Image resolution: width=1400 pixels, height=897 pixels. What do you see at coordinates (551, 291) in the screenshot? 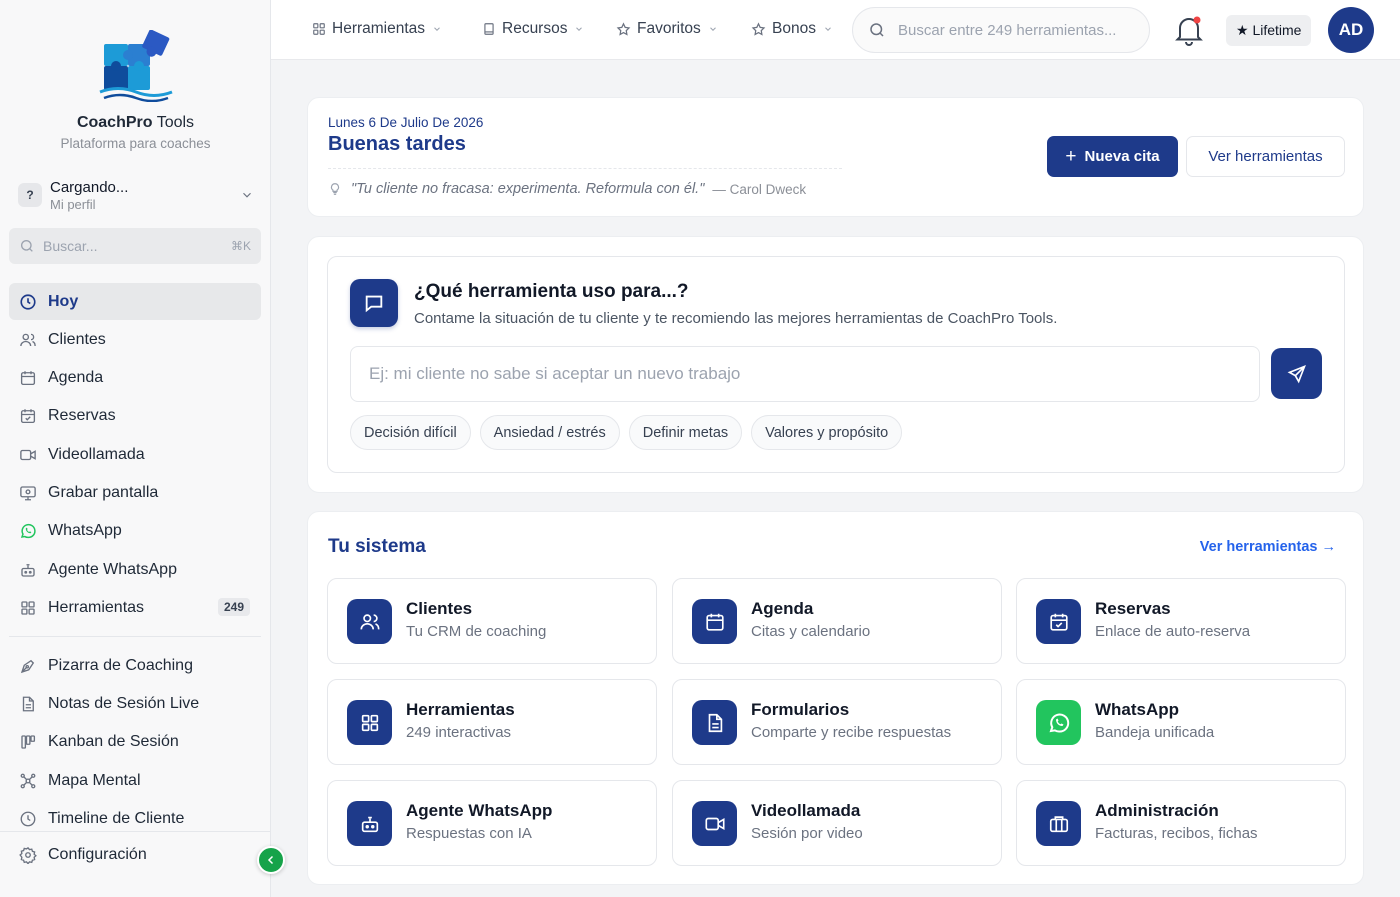
I see `recommender-title: ¿Qué herramienta uso para...?` at bounding box center [551, 291].